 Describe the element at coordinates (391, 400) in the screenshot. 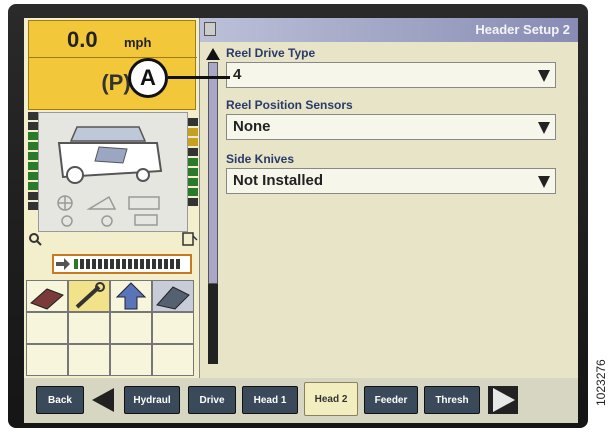

I see `tab-feeder: Feeder` at that location.